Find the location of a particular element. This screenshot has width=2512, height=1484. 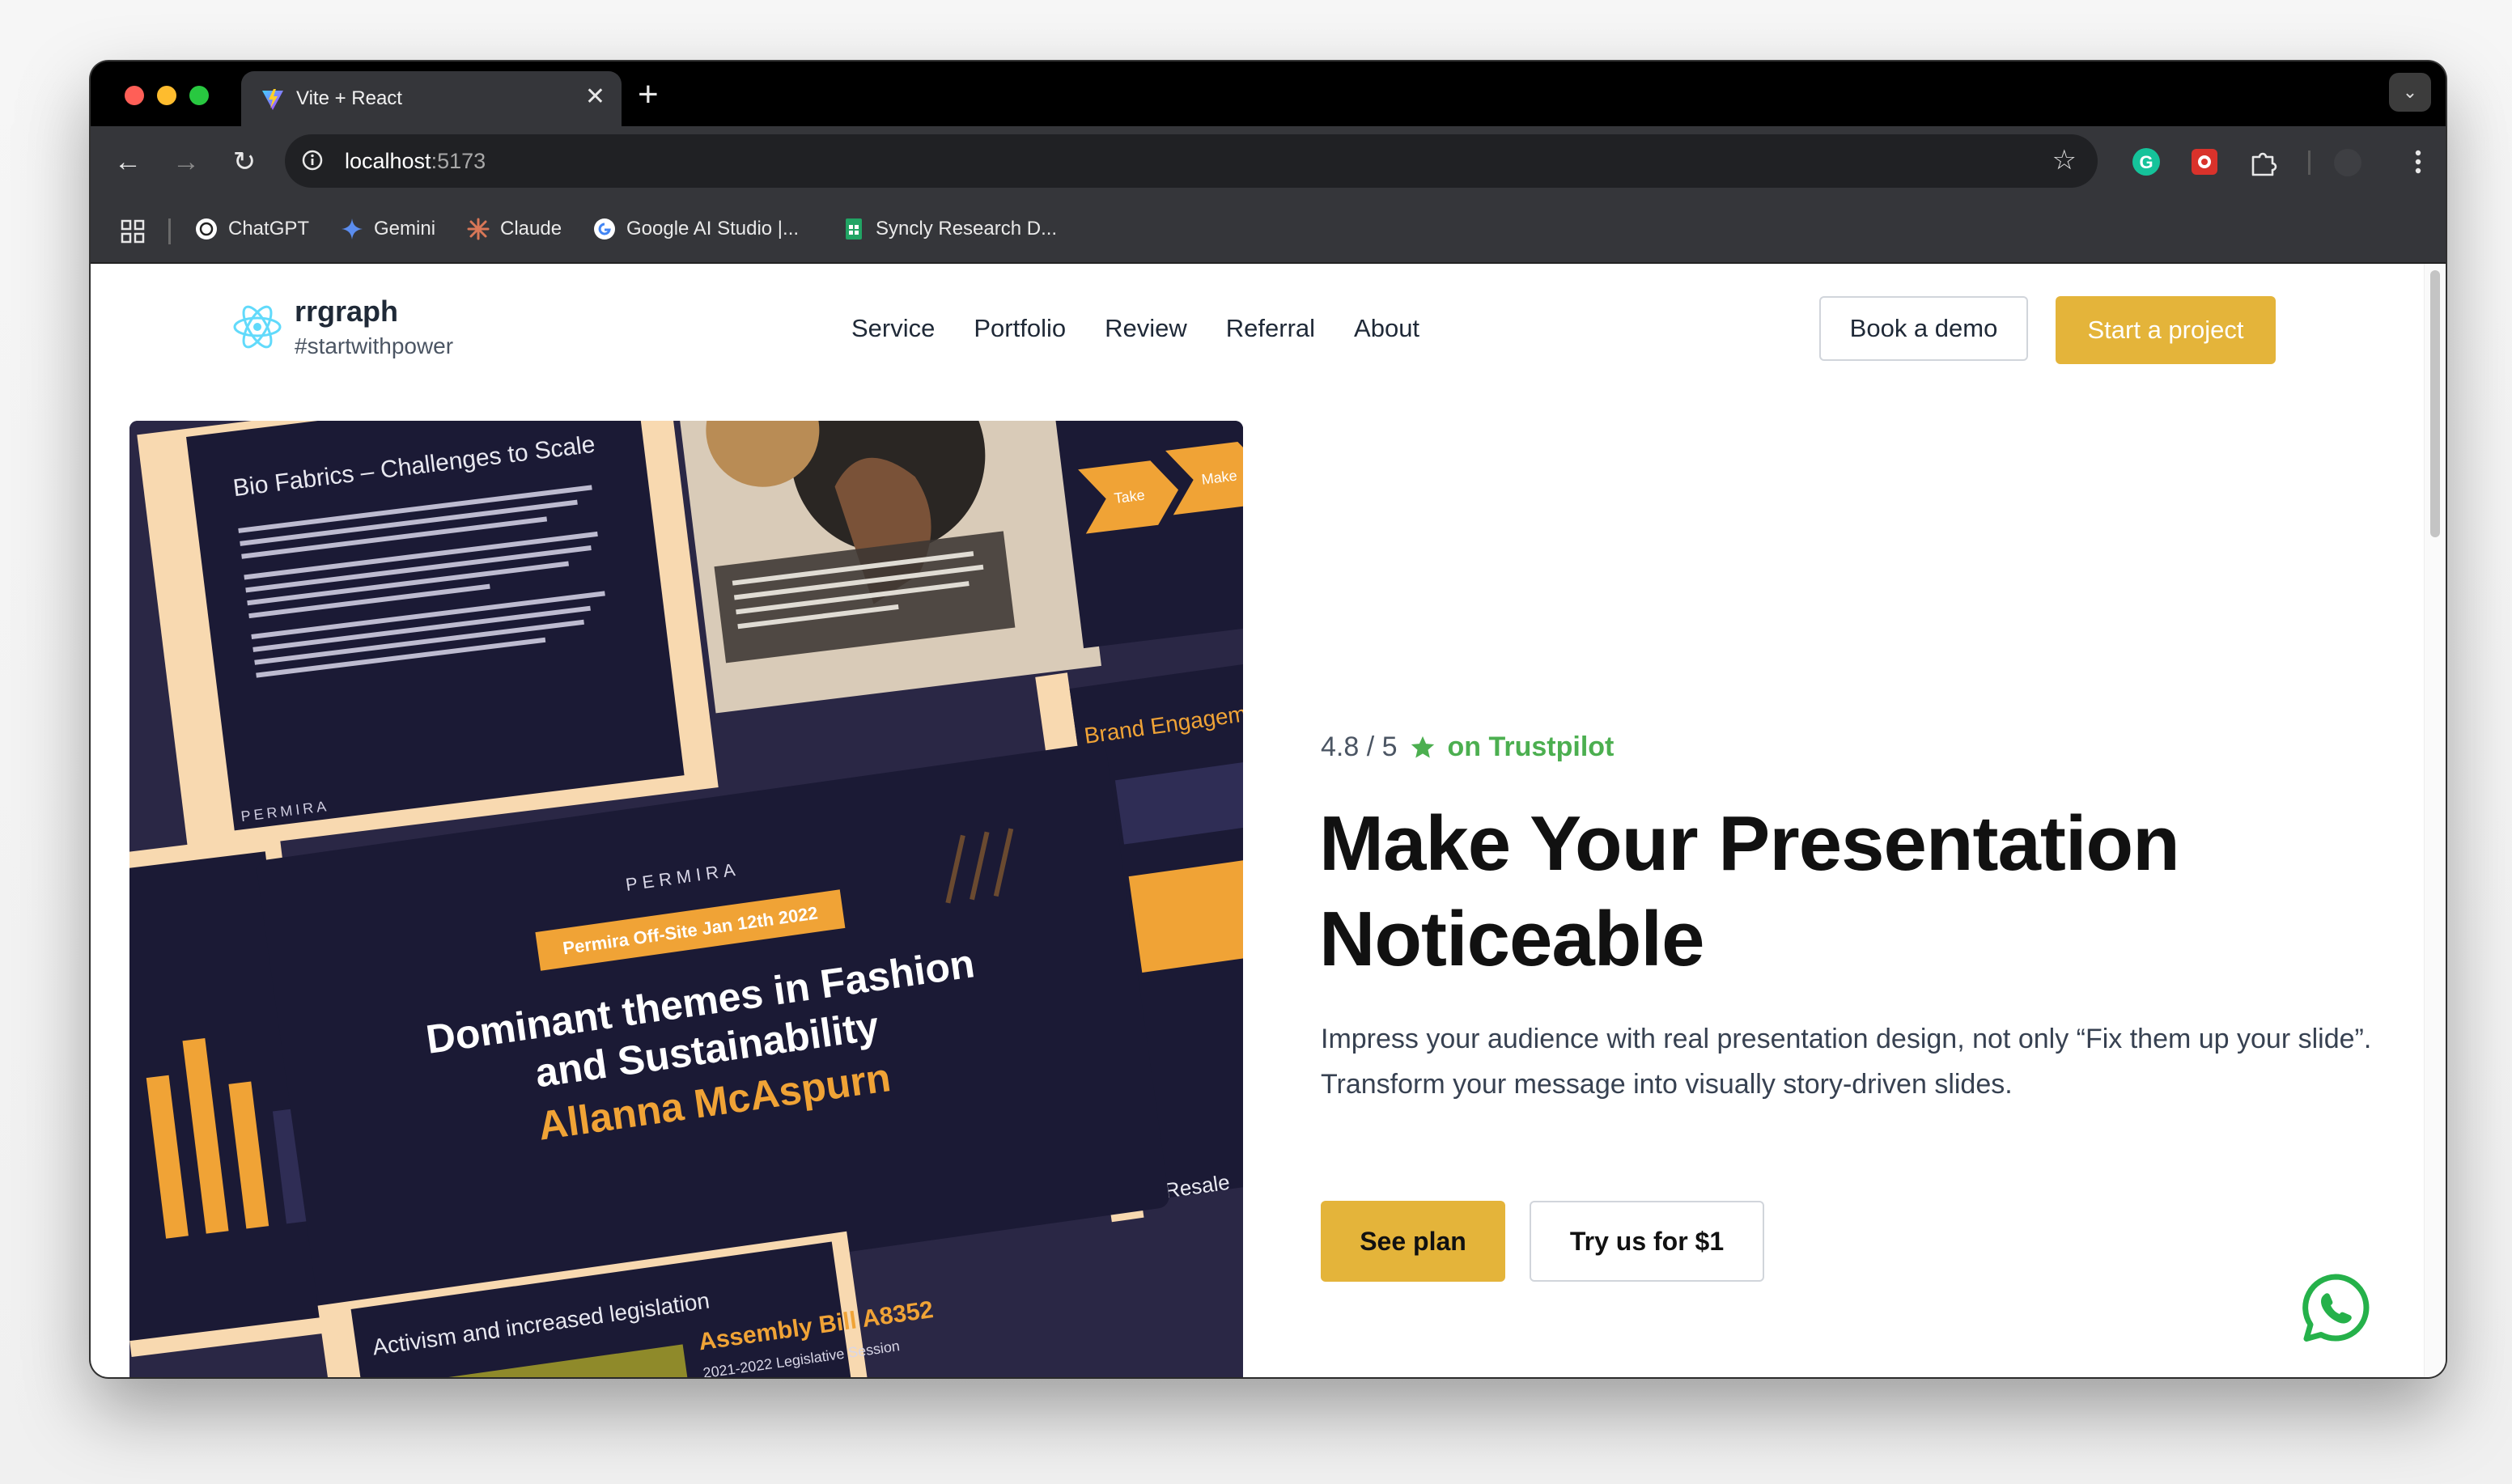

google-icon is located at coordinates (604, 229).